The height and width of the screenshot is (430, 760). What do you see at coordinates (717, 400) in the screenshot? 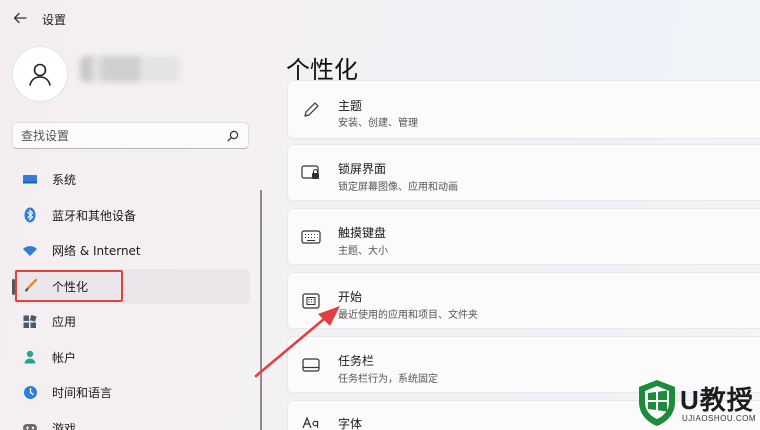
I see `watermark-brand: U教授` at bounding box center [717, 400].